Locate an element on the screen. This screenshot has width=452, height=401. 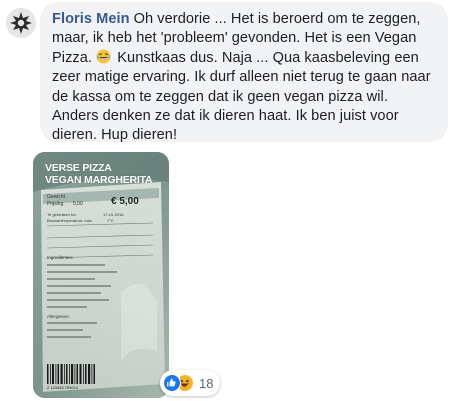
package-title-line1: VERSE PIZZA is located at coordinates (78, 168).